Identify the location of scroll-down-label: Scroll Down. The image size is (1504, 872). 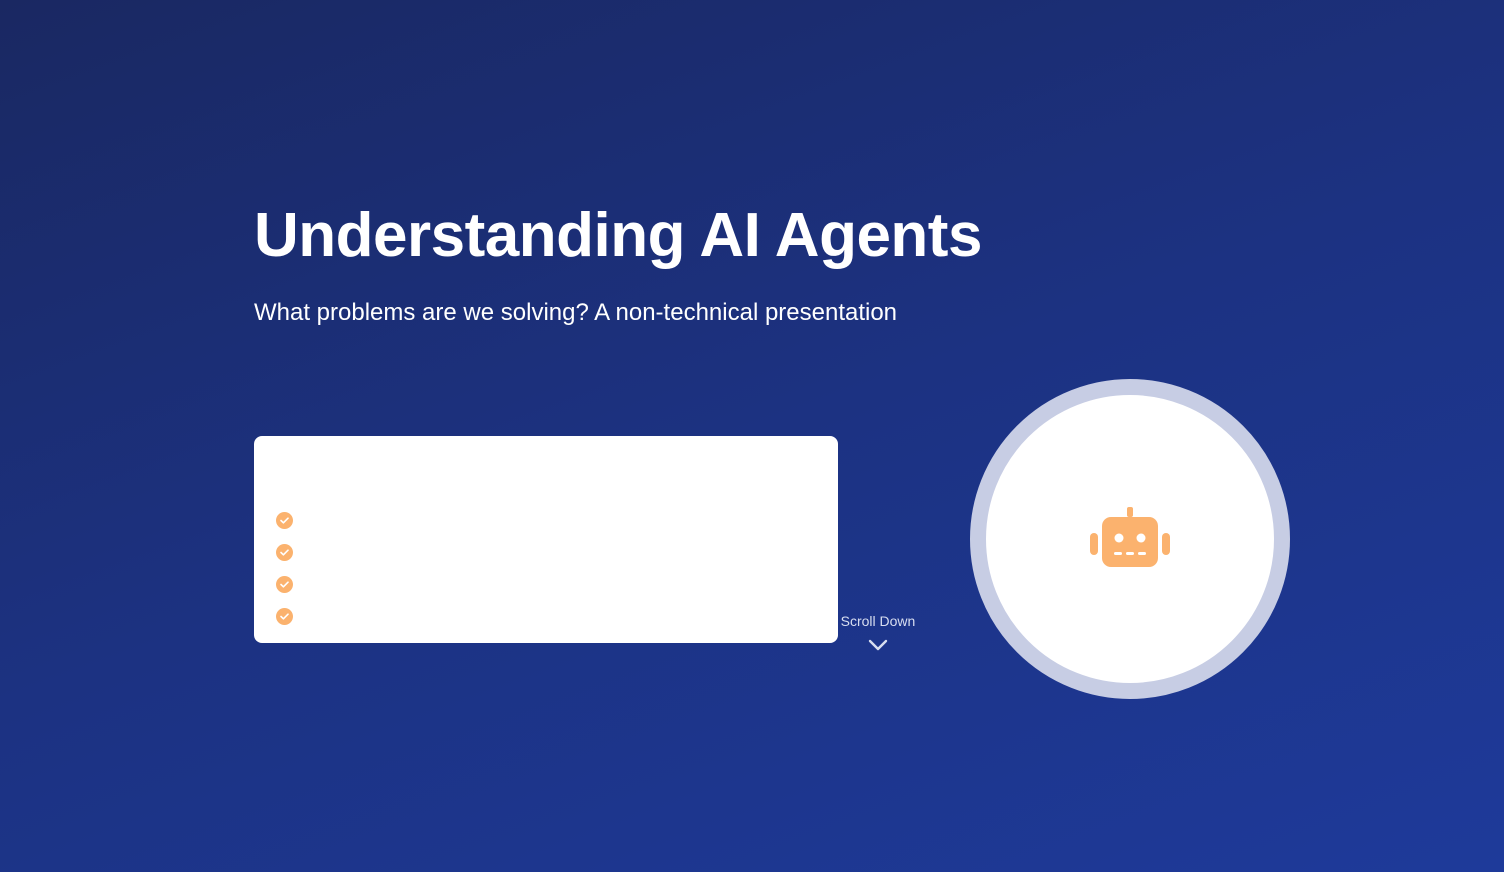
(878, 621).